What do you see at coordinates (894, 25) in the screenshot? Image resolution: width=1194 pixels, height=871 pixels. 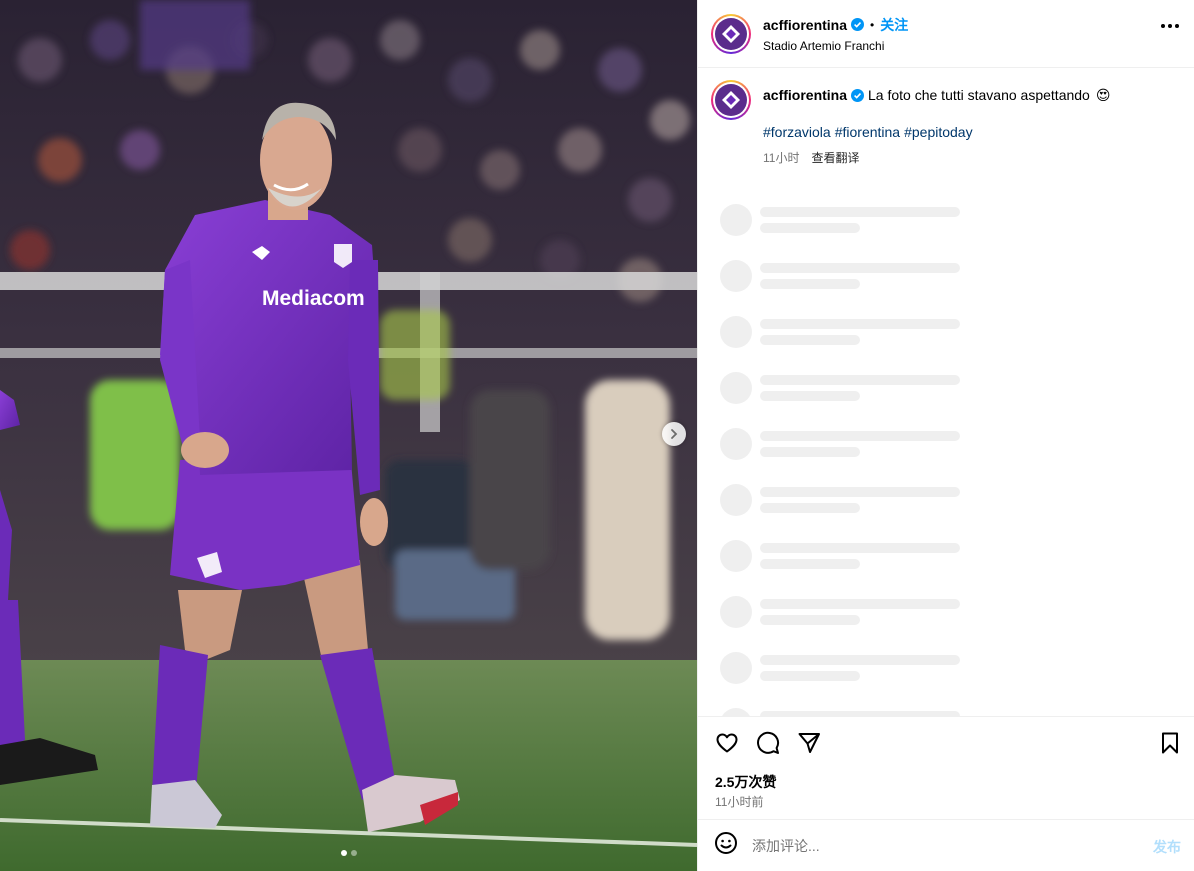 I see `follow-button: 关注` at bounding box center [894, 25].